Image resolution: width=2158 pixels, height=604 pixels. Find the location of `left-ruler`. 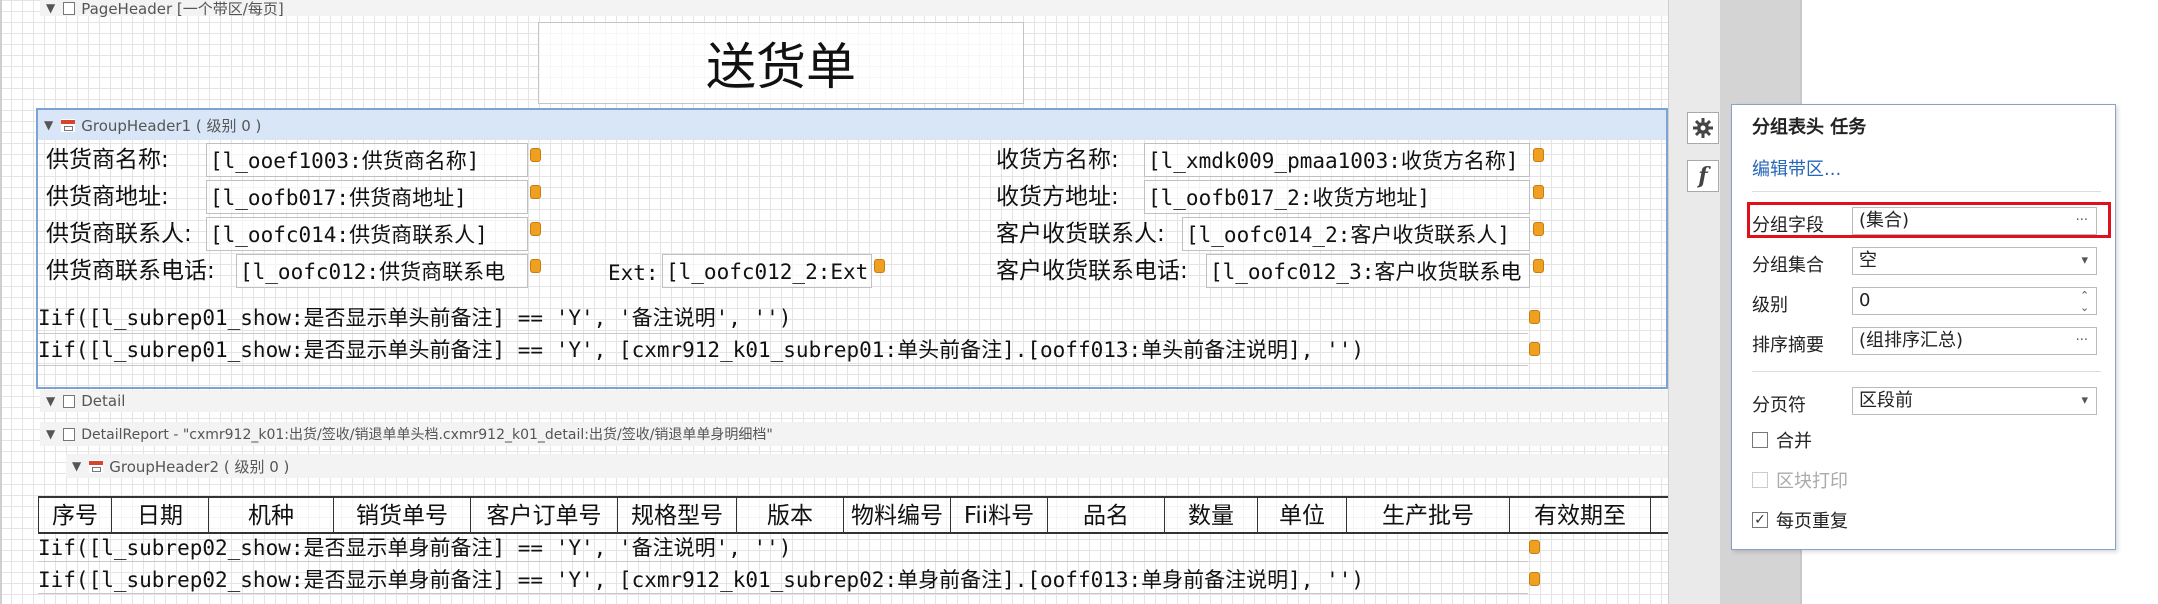

left-ruler is located at coordinates (1, 302).